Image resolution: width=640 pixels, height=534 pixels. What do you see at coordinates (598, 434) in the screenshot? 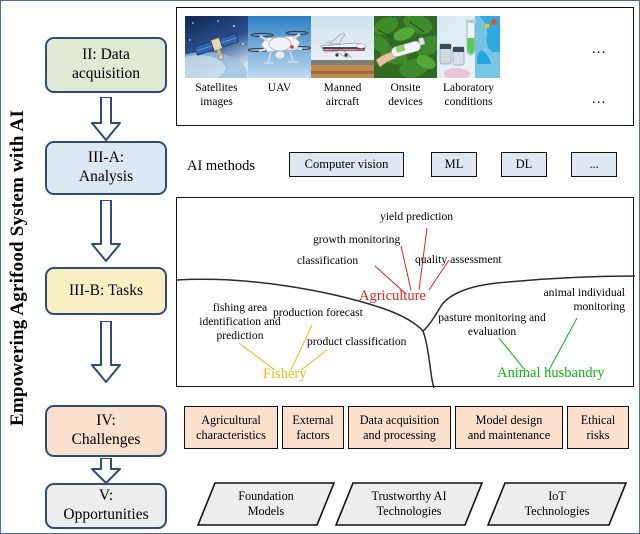
I see `challenge-line2: risks` at bounding box center [598, 434].